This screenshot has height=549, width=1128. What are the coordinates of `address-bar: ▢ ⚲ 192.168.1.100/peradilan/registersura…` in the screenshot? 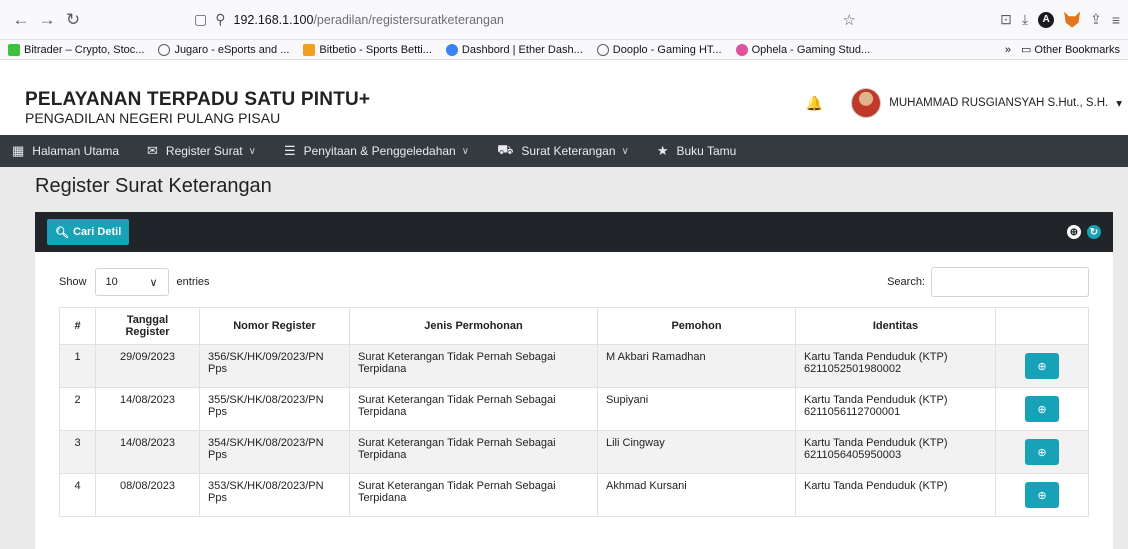 It's located at (525, 20).